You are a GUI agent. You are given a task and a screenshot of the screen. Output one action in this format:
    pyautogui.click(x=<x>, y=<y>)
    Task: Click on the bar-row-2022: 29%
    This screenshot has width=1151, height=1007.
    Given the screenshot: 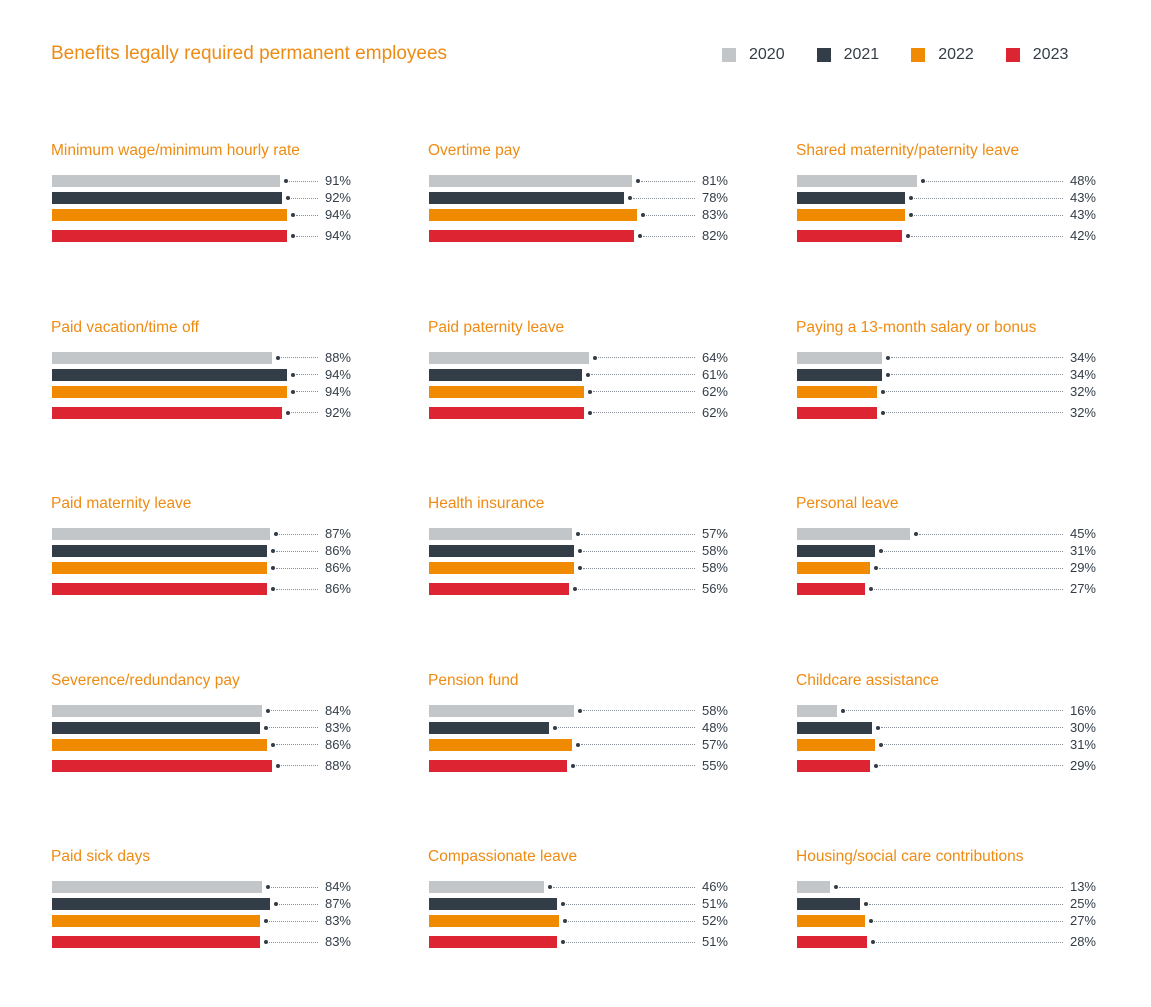 What is the action you would take?
    pyautogui.click(x=946, y=567)
    